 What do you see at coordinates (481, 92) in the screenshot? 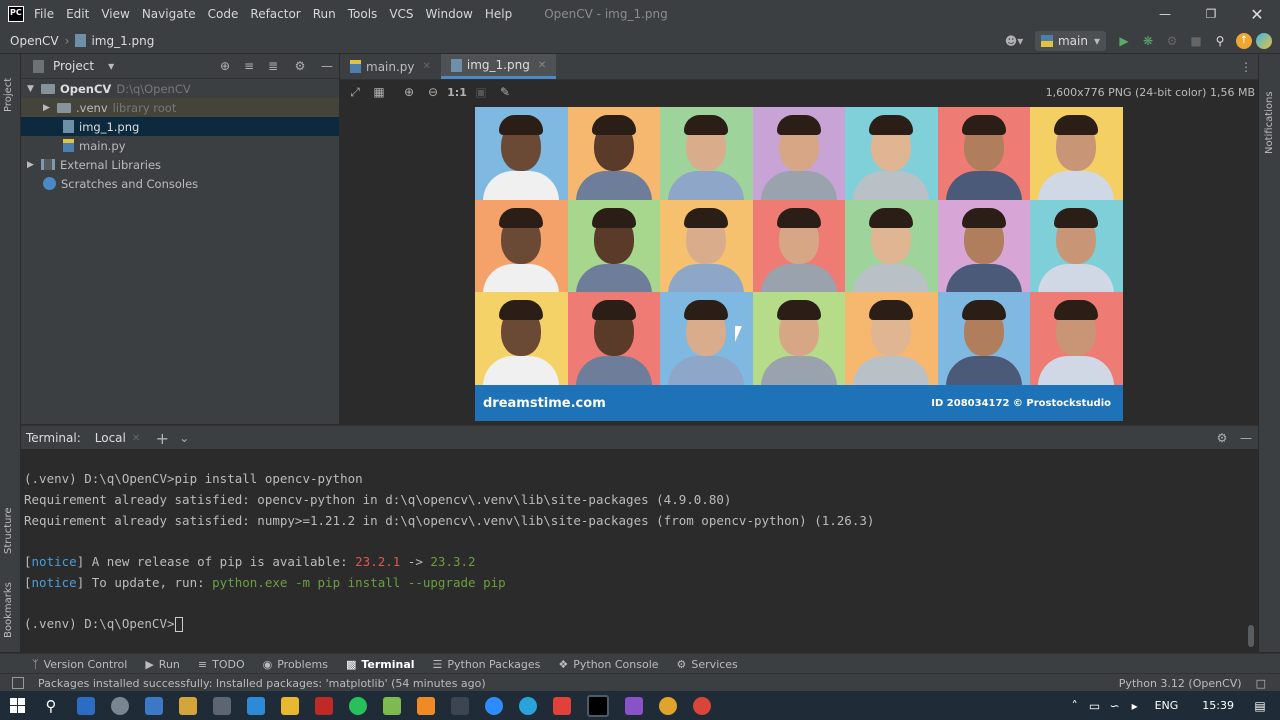
I see `background-icon: ▣` at bounding box center [481, 92].